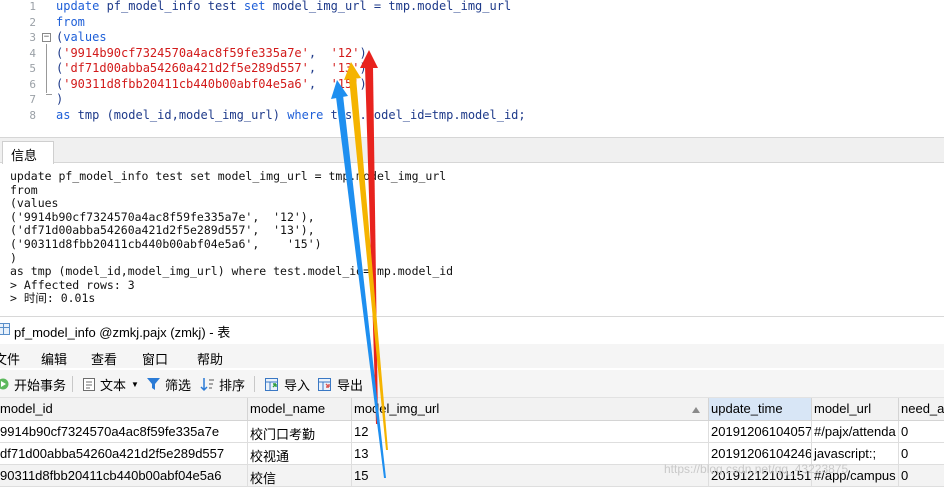  Describe the element at coordinates (104, 358) in the screenshot. I see `menu-view: 查看` at that location.